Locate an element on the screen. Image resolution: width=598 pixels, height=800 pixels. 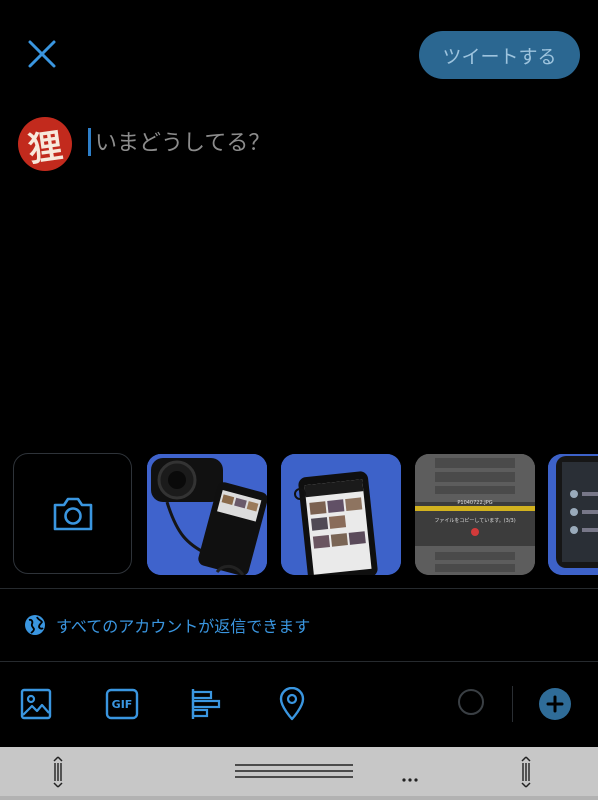
copy-dialog-filename: P1040722.JPG is located at coordinates (475, 503).